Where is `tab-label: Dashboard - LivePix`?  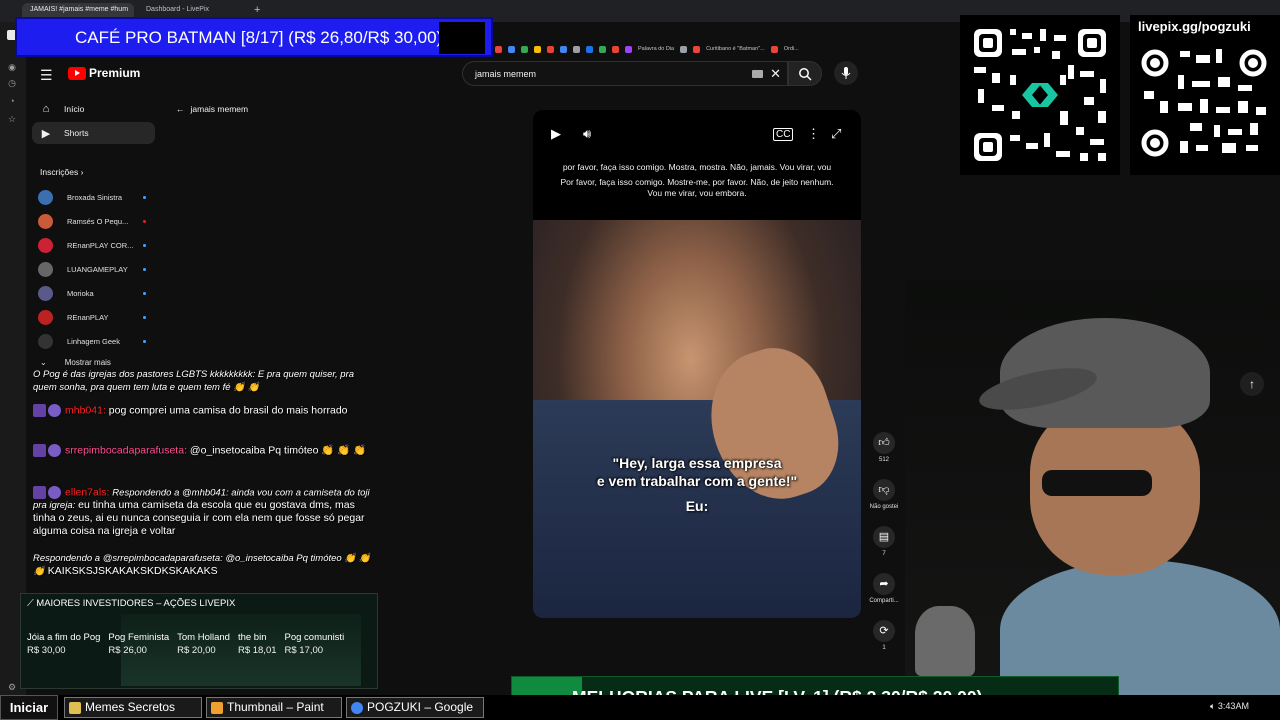 tab-label: Dashboard - LivePix is located at coordinates (178, 9).